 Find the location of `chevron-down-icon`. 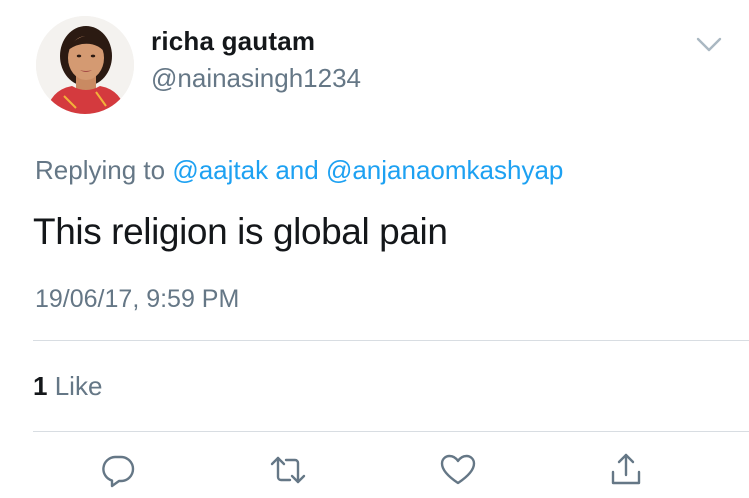

chevron-down-icon is located at coordinates (709, 44).